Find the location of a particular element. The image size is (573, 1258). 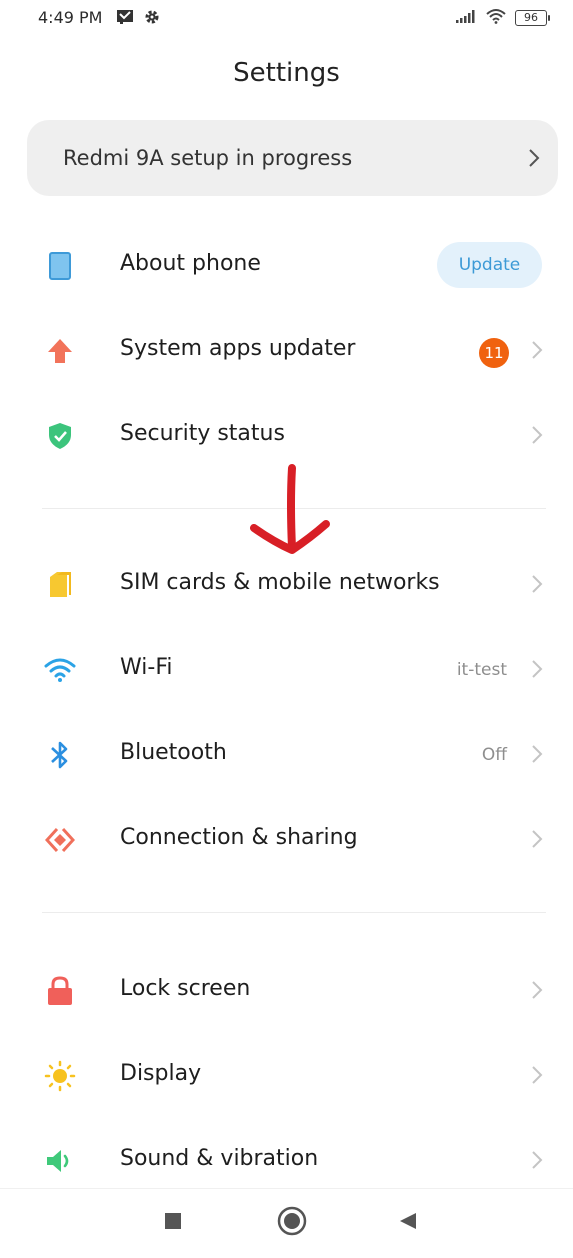

settings-item-bluetooth: Bluetooth Off is located at coordinates (286, 754).